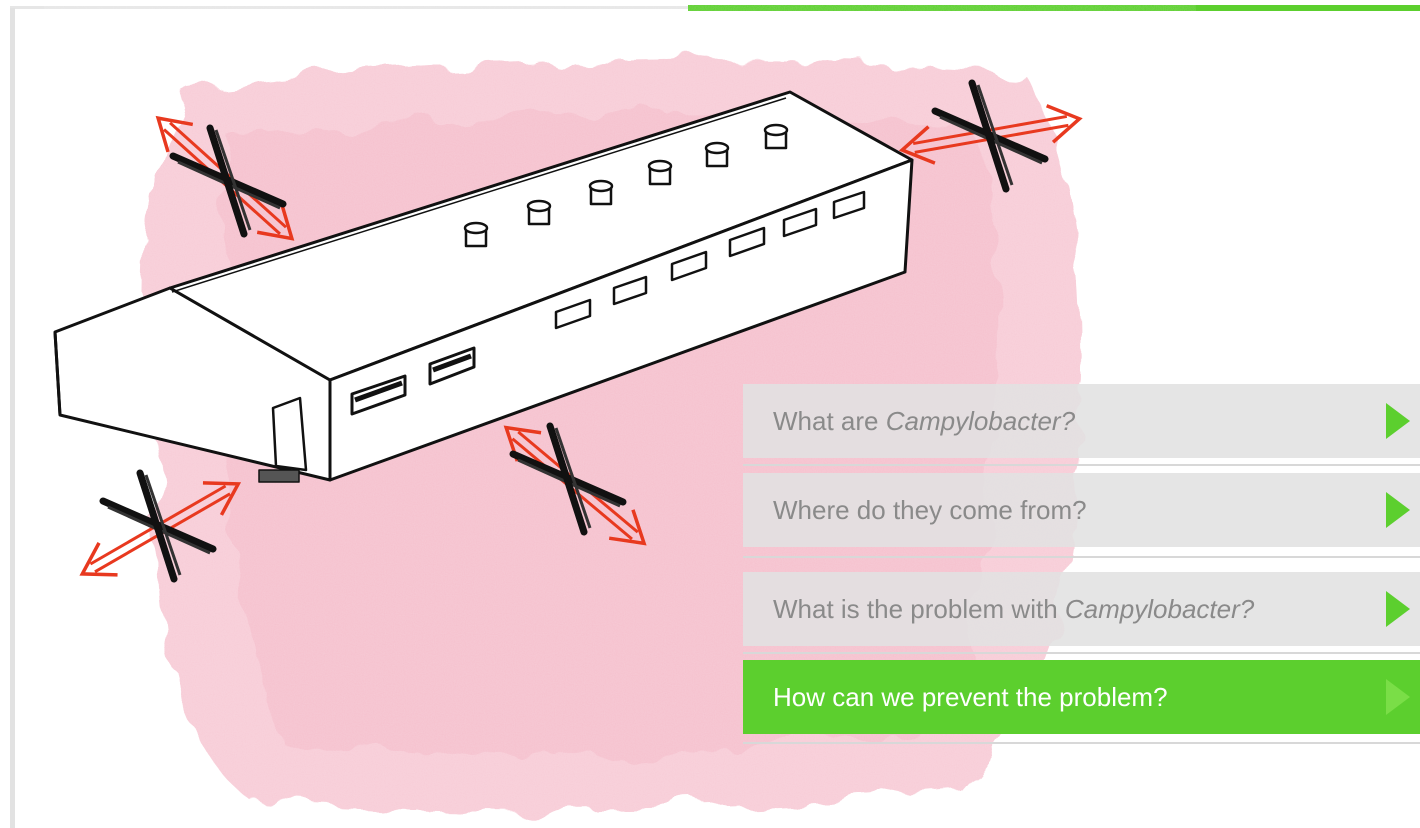  I want to click on menu-item-where-do-they-come-from: Where do they come from?, so click(1081, 510).